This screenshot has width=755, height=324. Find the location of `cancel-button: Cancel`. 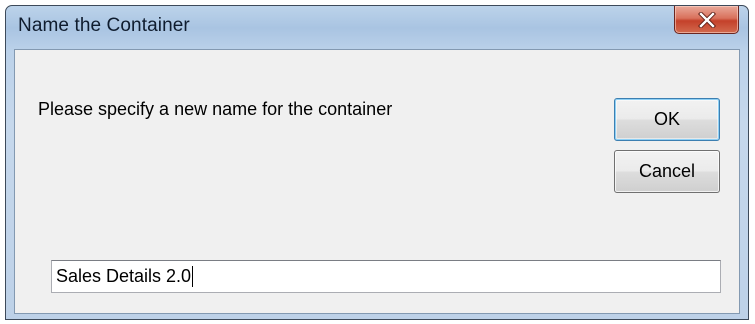

cancel-button: Cancel is located at coordinates (667, 171).